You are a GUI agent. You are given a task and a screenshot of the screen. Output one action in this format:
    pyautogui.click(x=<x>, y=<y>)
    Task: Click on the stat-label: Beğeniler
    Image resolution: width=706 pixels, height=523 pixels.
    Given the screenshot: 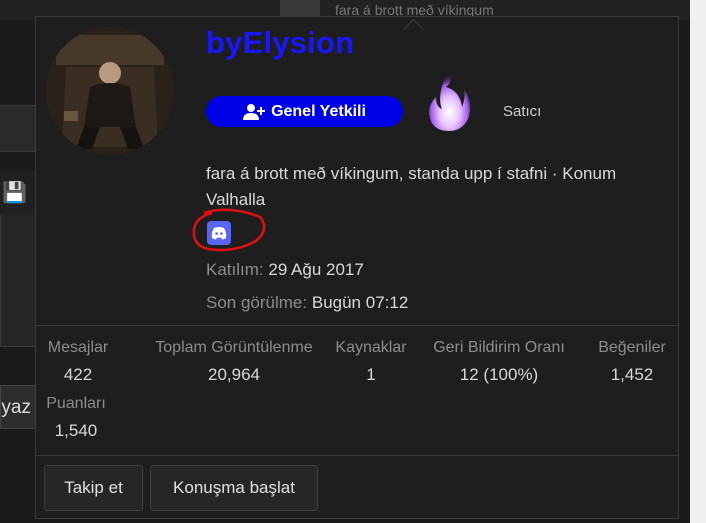 What is the action you would take?
    pyautogui.click(x=632, y=347)
    